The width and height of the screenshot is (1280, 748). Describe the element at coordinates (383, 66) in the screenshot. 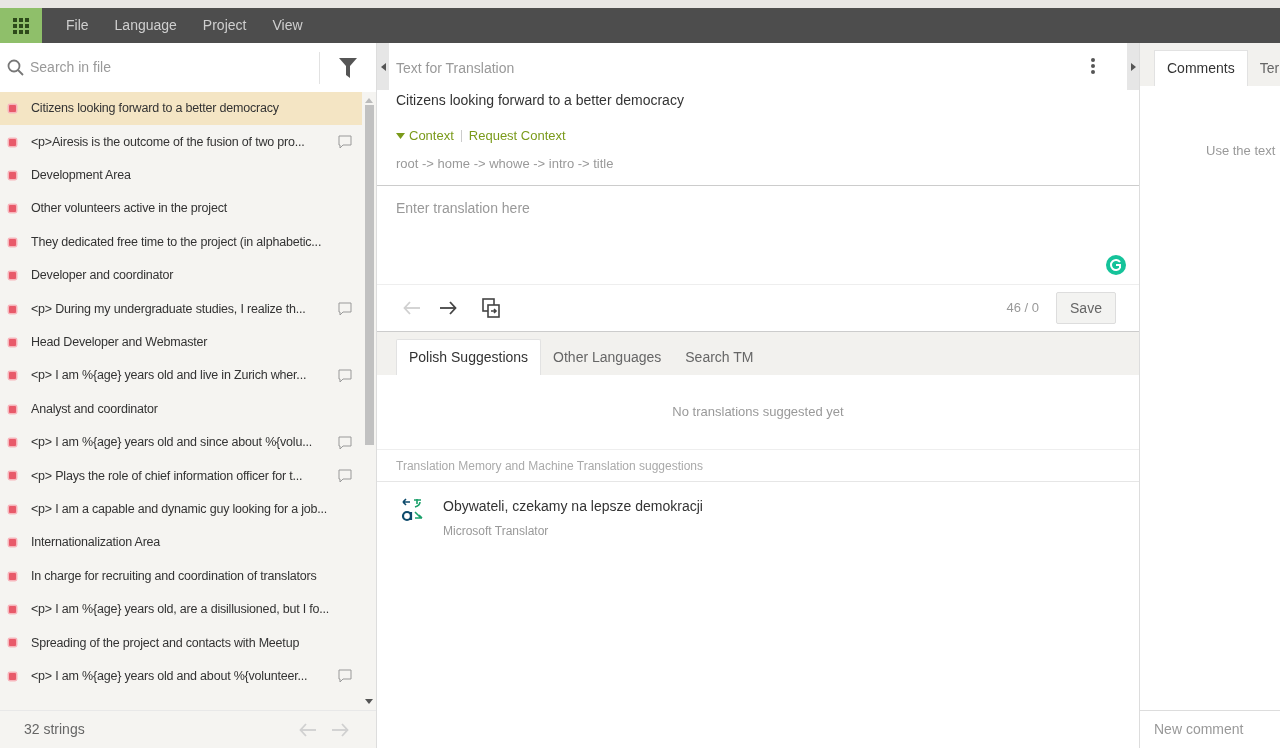

I see `collapse-left-icon` at that location.